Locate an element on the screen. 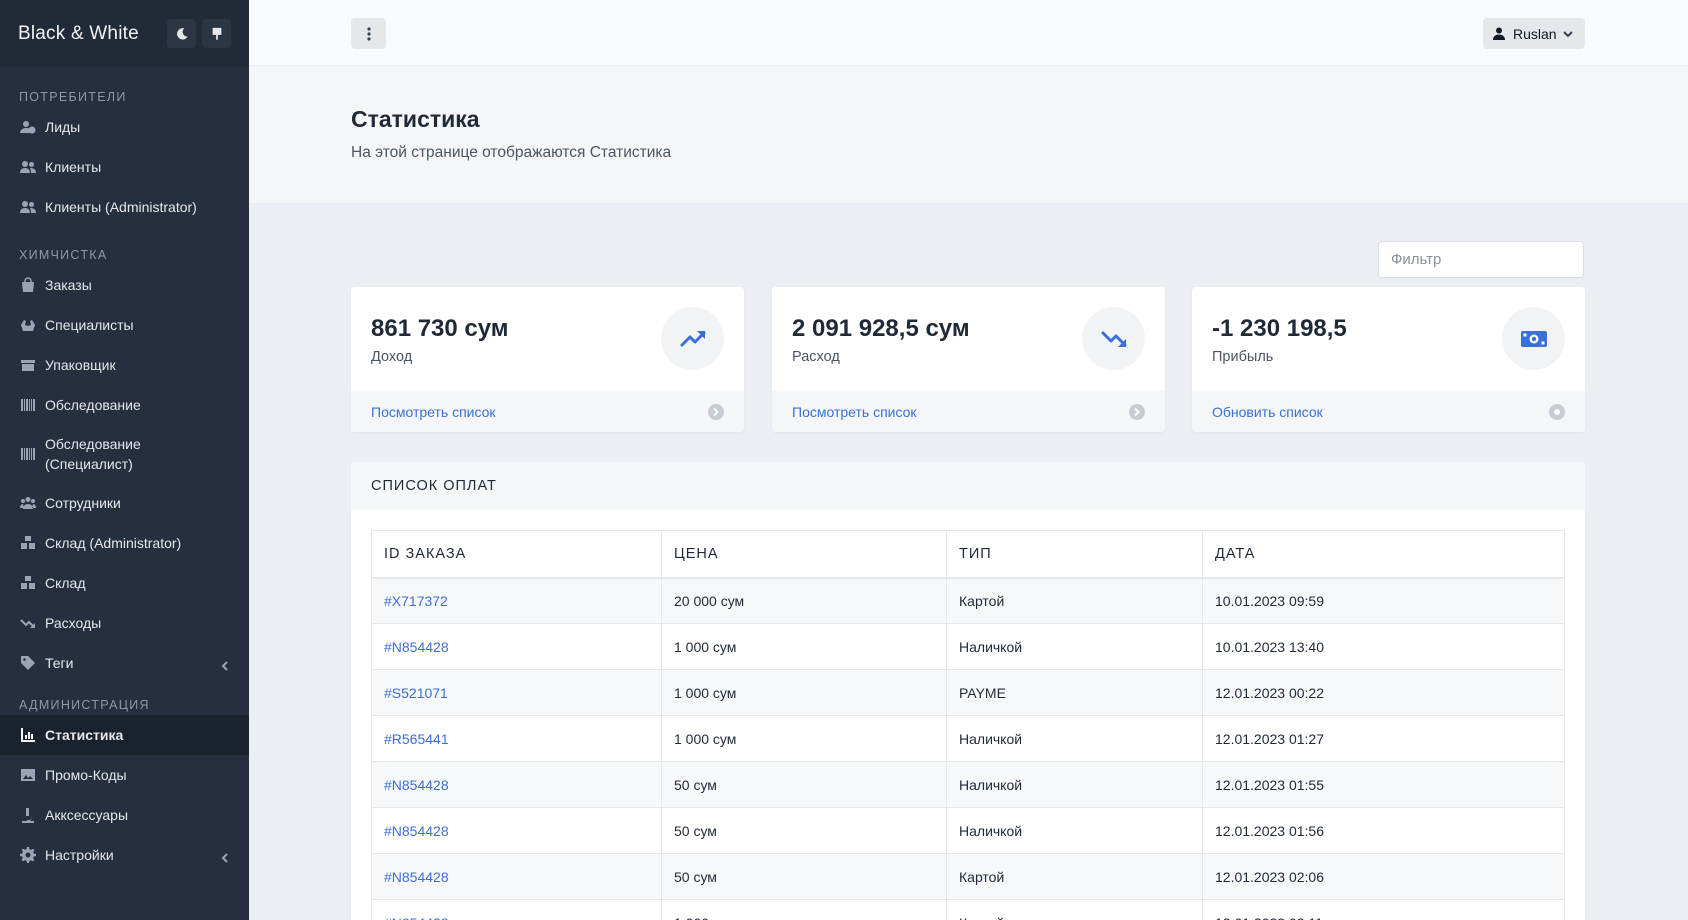 Image resolution: width=1688 pixels, height=920 pixels. col-order-id: ID ЗАКАЗА is located at coordinates (516, 554).